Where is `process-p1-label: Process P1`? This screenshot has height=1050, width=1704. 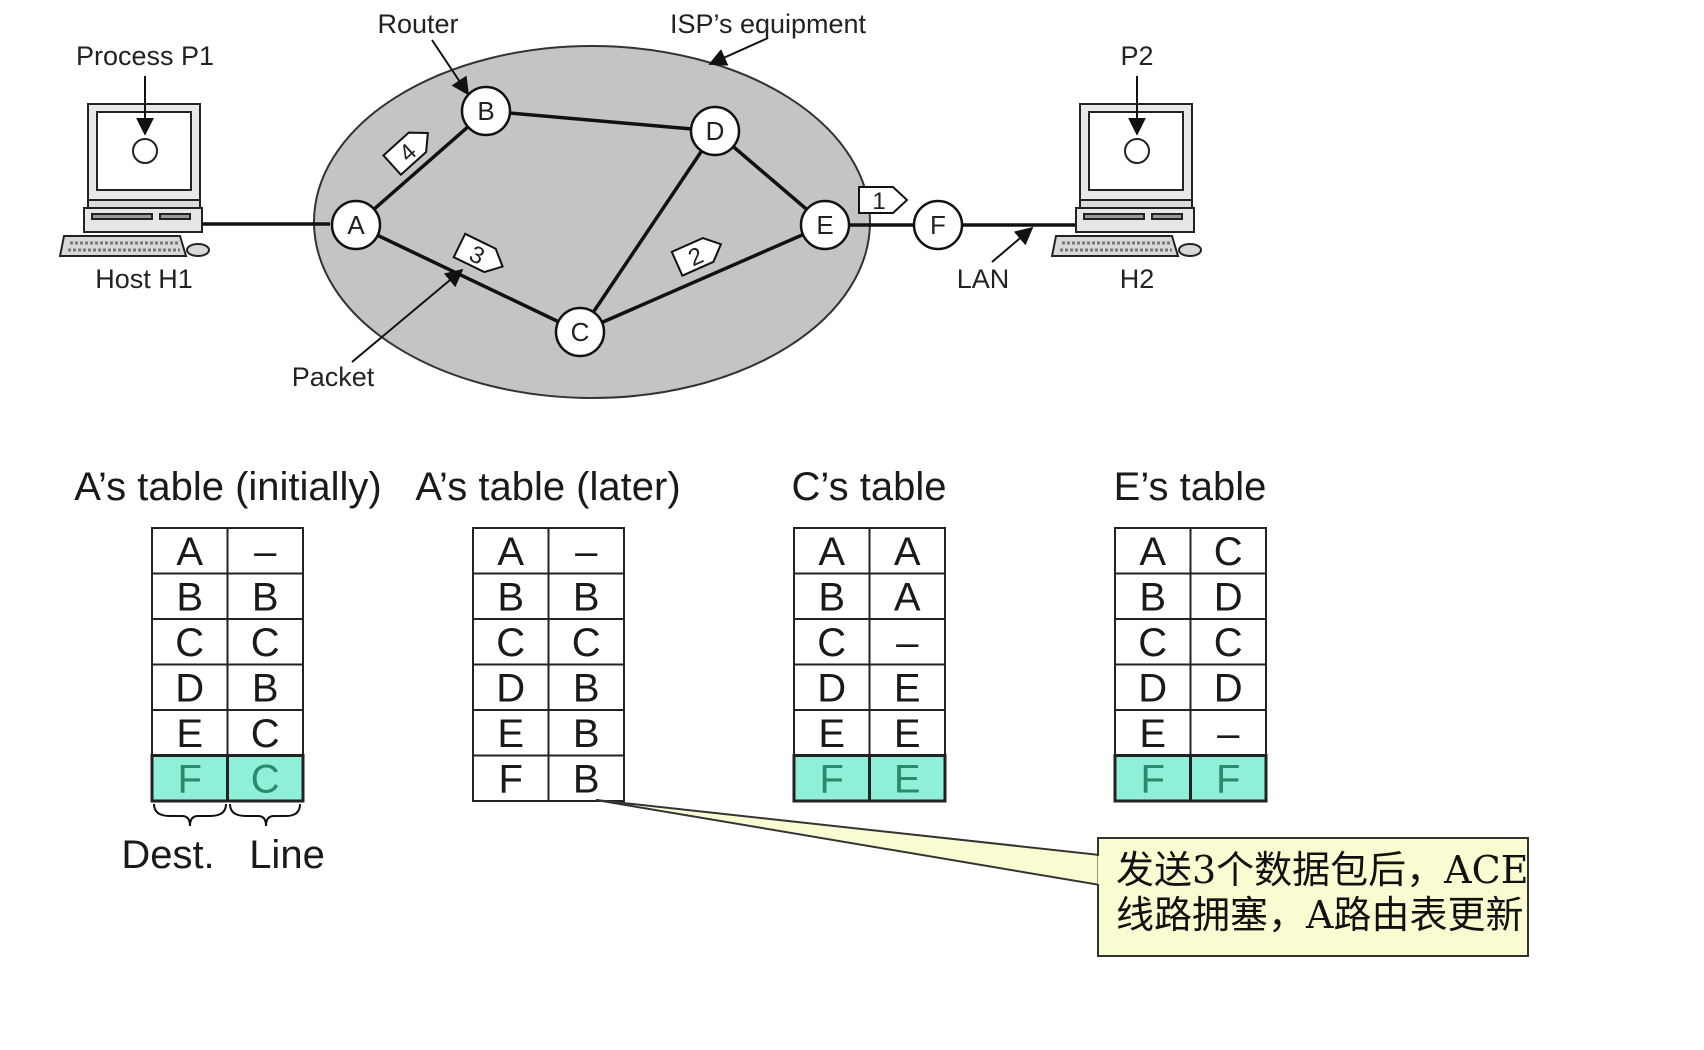 process-p1-label: Process P1 is located at coordinates (145, 56).